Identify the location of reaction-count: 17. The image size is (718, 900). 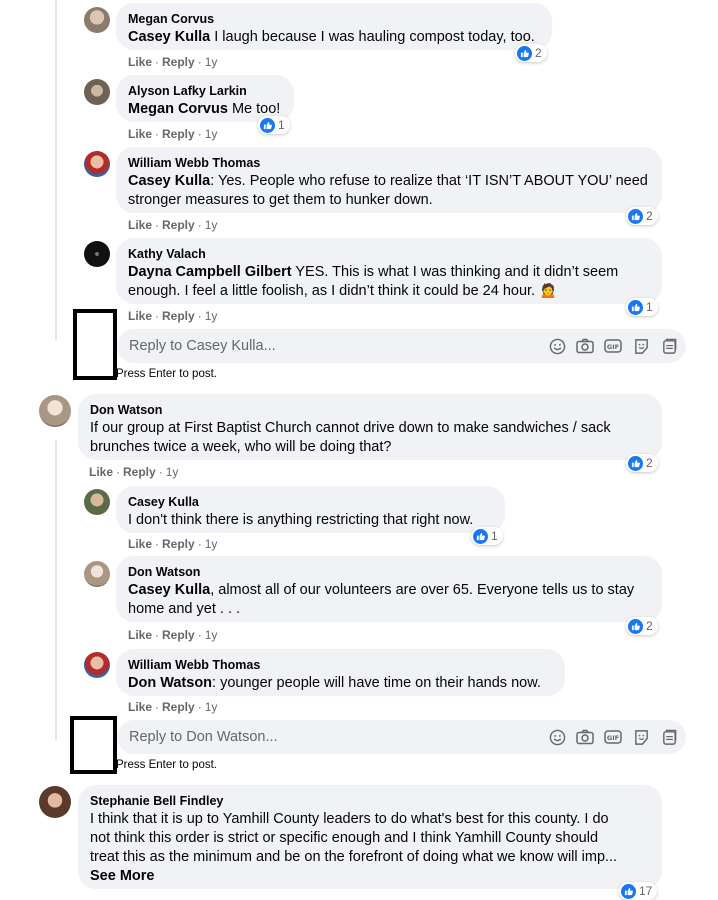
(638, 891).